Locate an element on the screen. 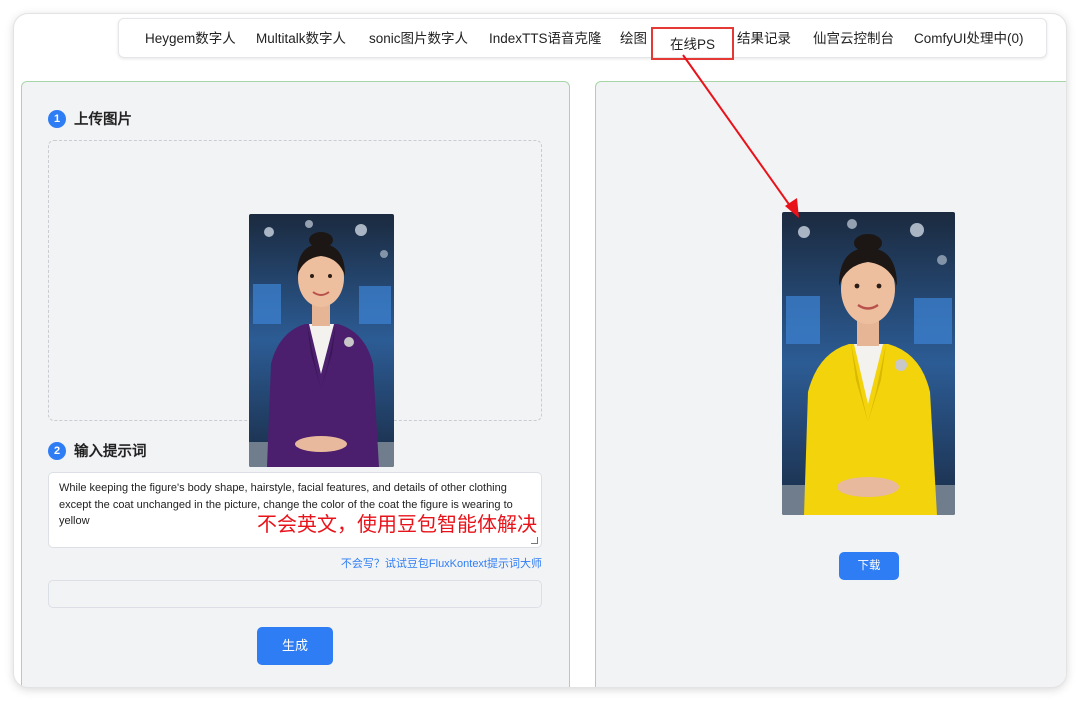  step-upload-title: 1 上传图片 is located at coordinates (90, 118).